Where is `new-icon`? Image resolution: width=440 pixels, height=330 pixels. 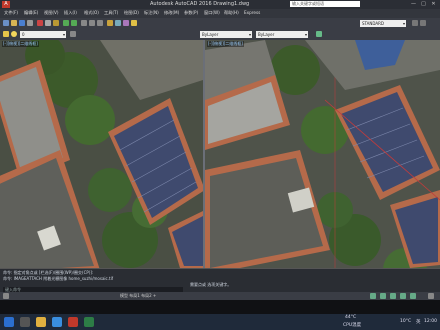
new-icon is located at coordinates (6, 23).